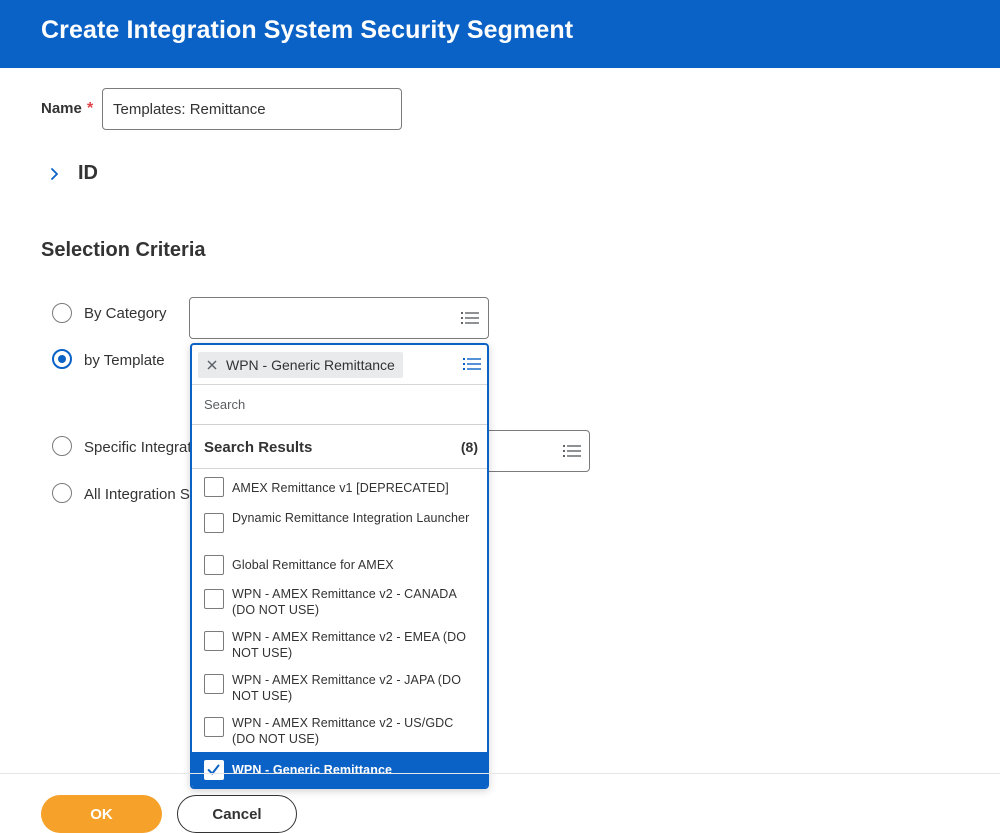 The height and width of the screenshot is (833, 1000). Describe the element at coordinates (469, 447) in the screenshot. I see `search-results-count: (8)` at that location.